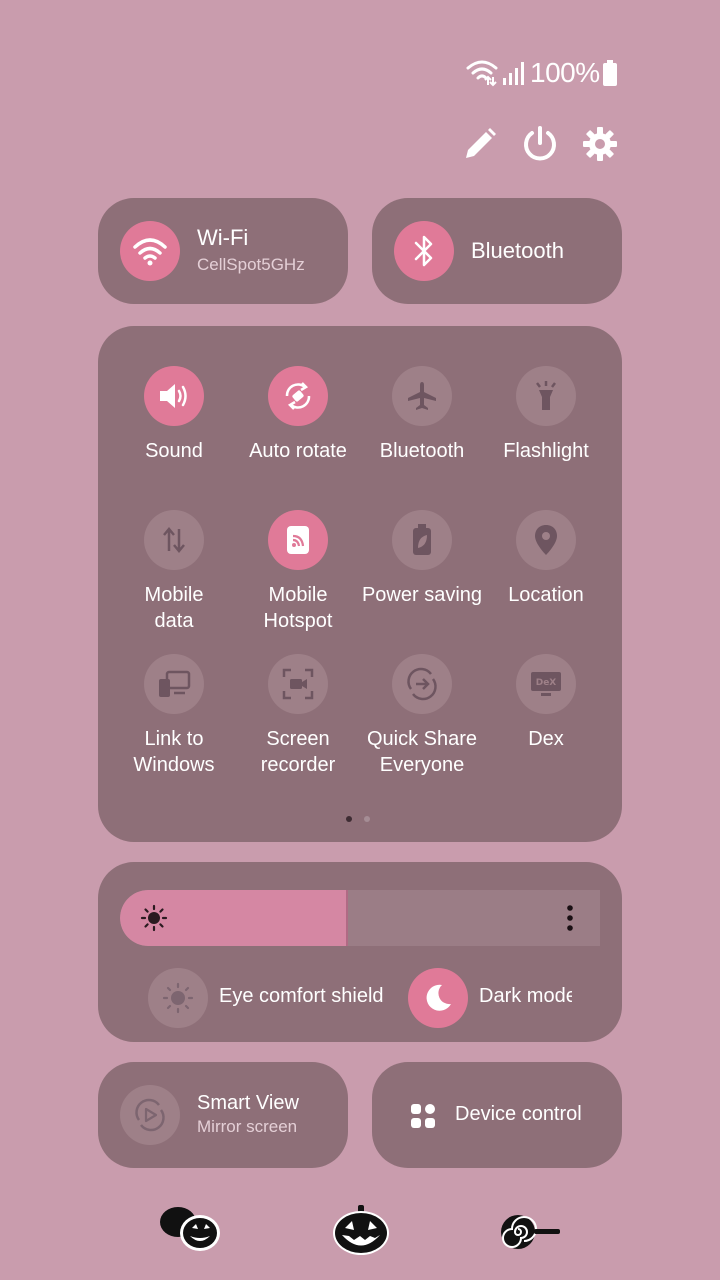  Describe the element at coordinates (546, 451) in the screenshot. I see `tile-flashlight-label: Flashlight` at that location.